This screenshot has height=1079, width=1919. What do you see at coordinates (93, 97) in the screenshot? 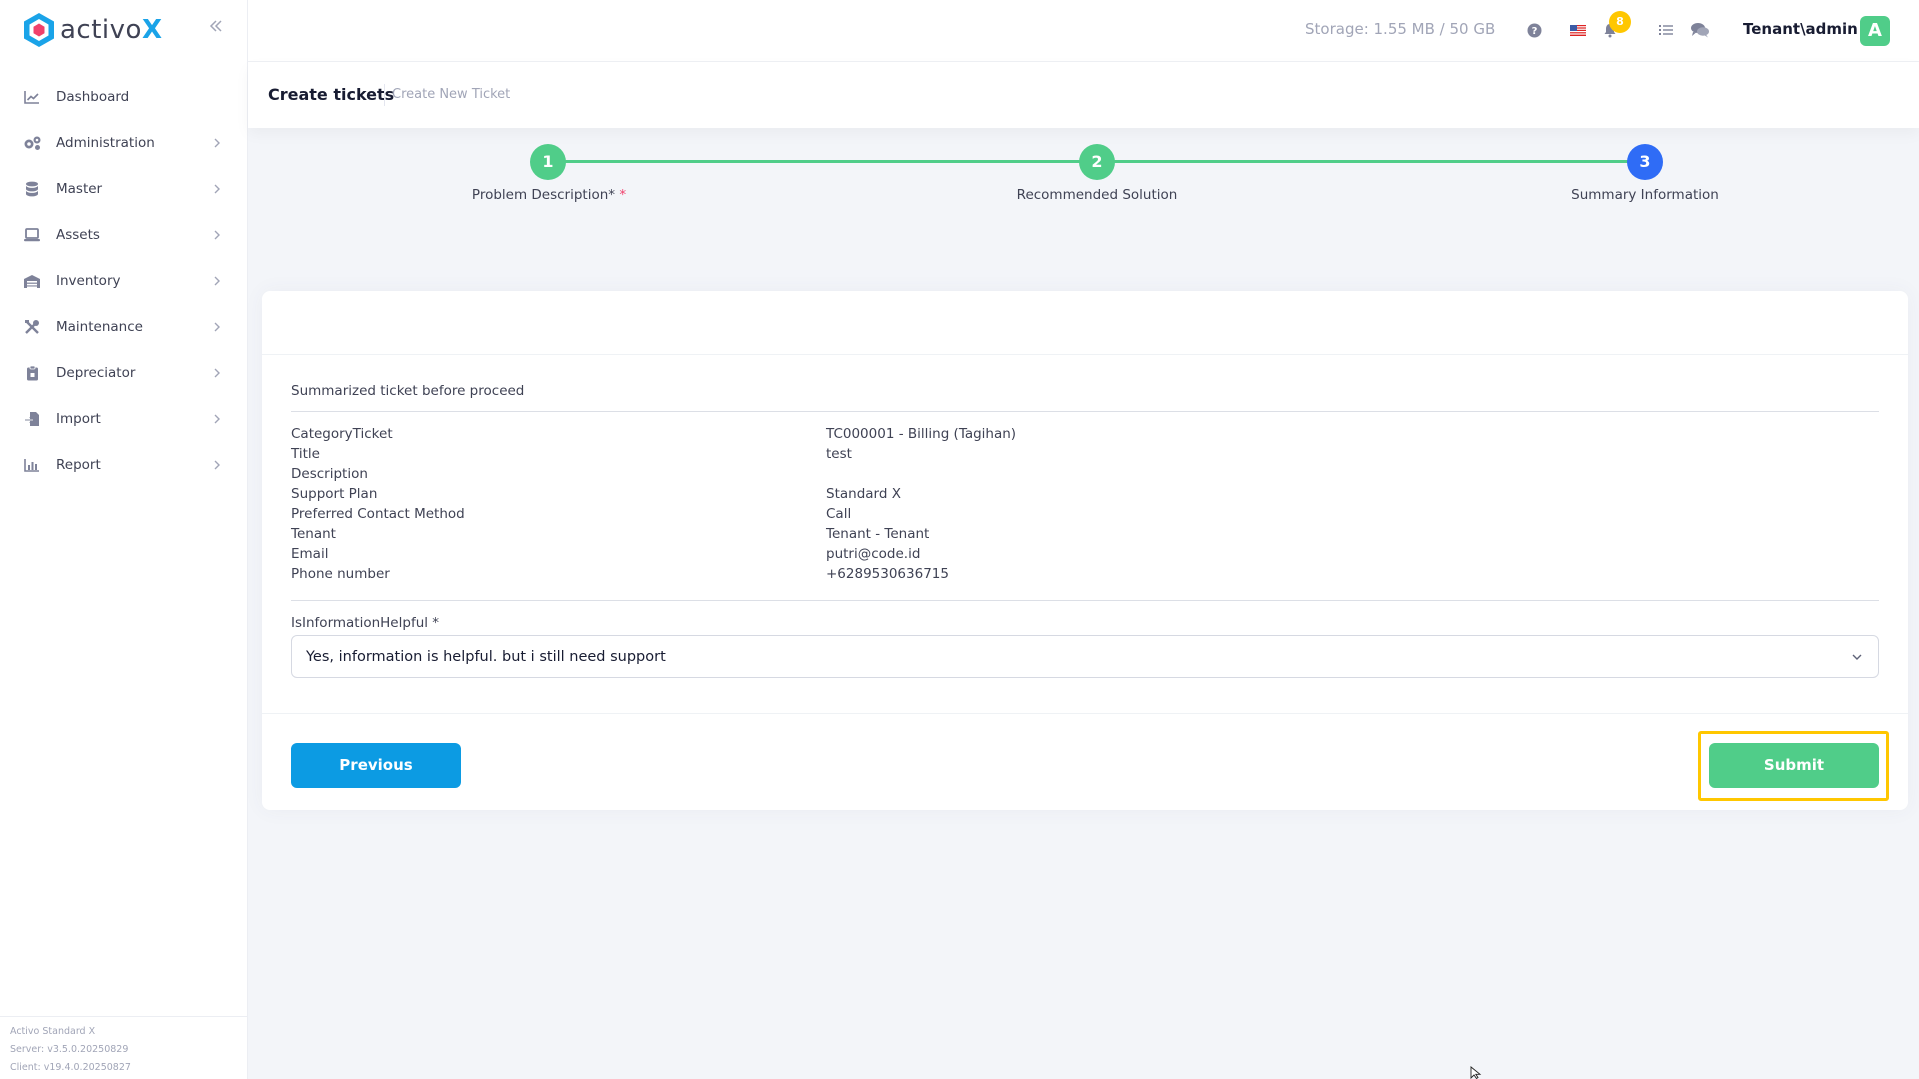
I see `sidebar-item-label: Dashboard` at bounding box center [93, 97].